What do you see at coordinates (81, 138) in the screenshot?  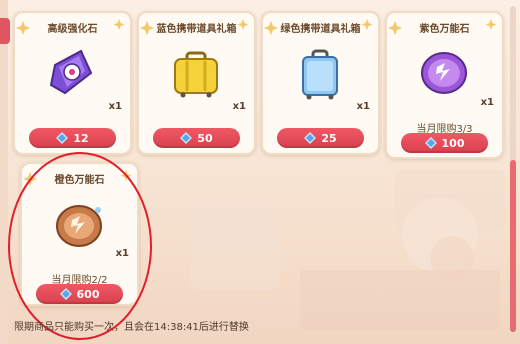 I see `price-label: 12` at bounding box center [81, 138].